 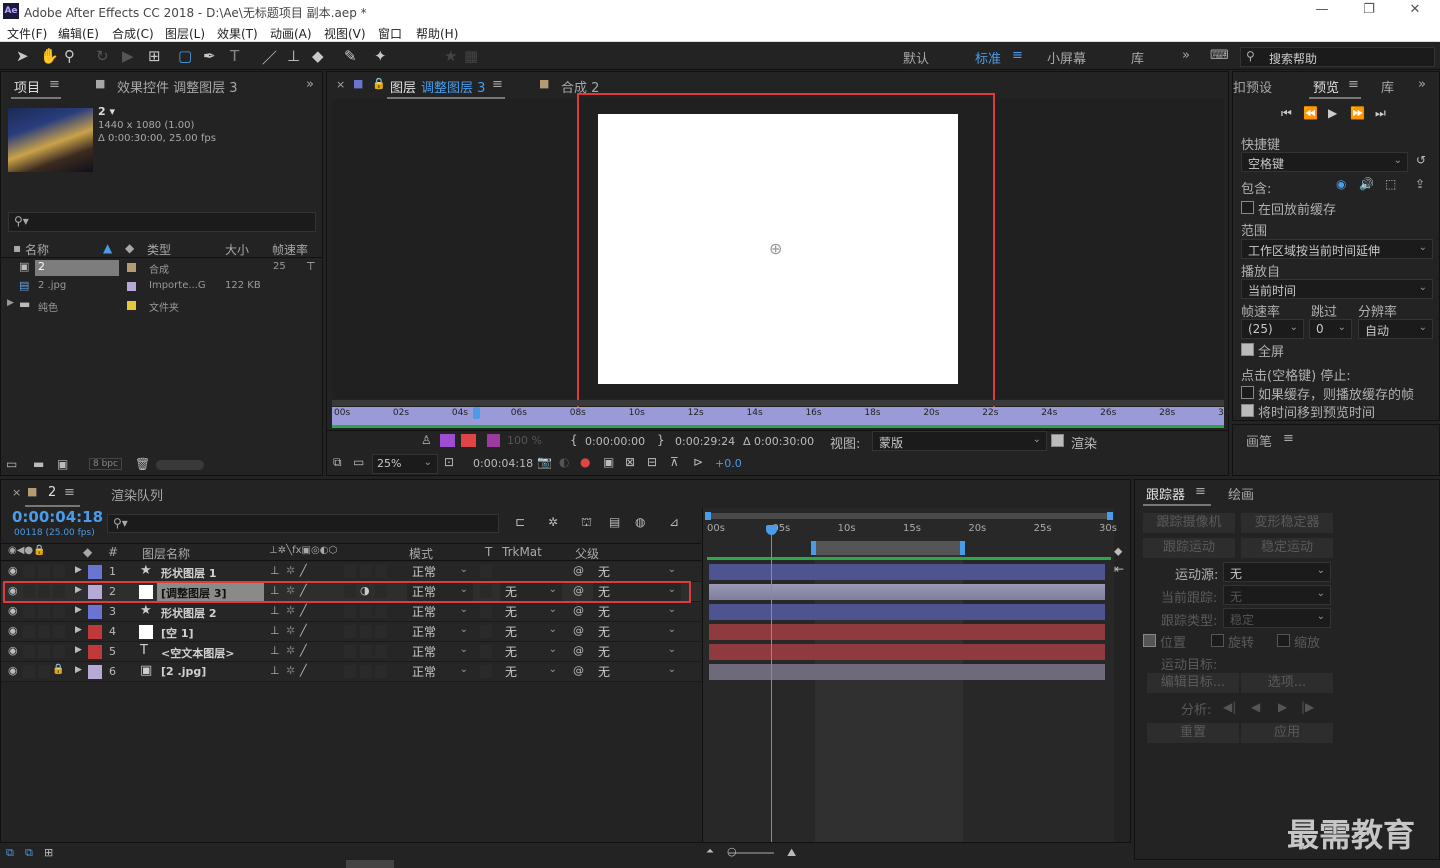 I want to click on play-cached-checkbox, so click(x=1247, y=392).